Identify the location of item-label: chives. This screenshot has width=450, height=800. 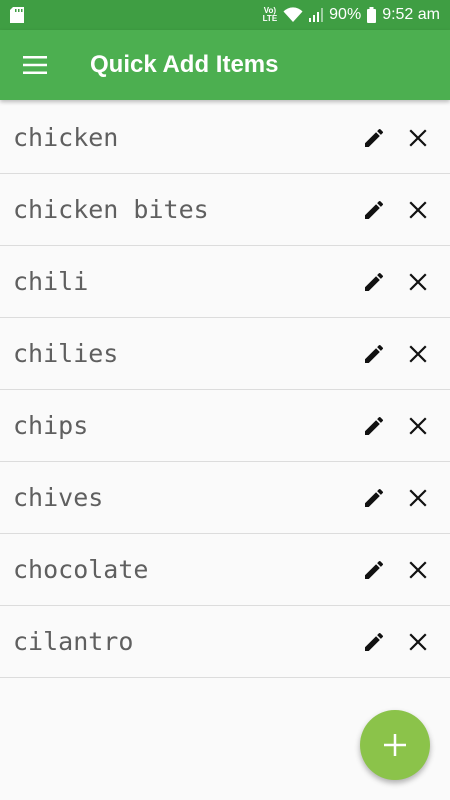
(58, 497).